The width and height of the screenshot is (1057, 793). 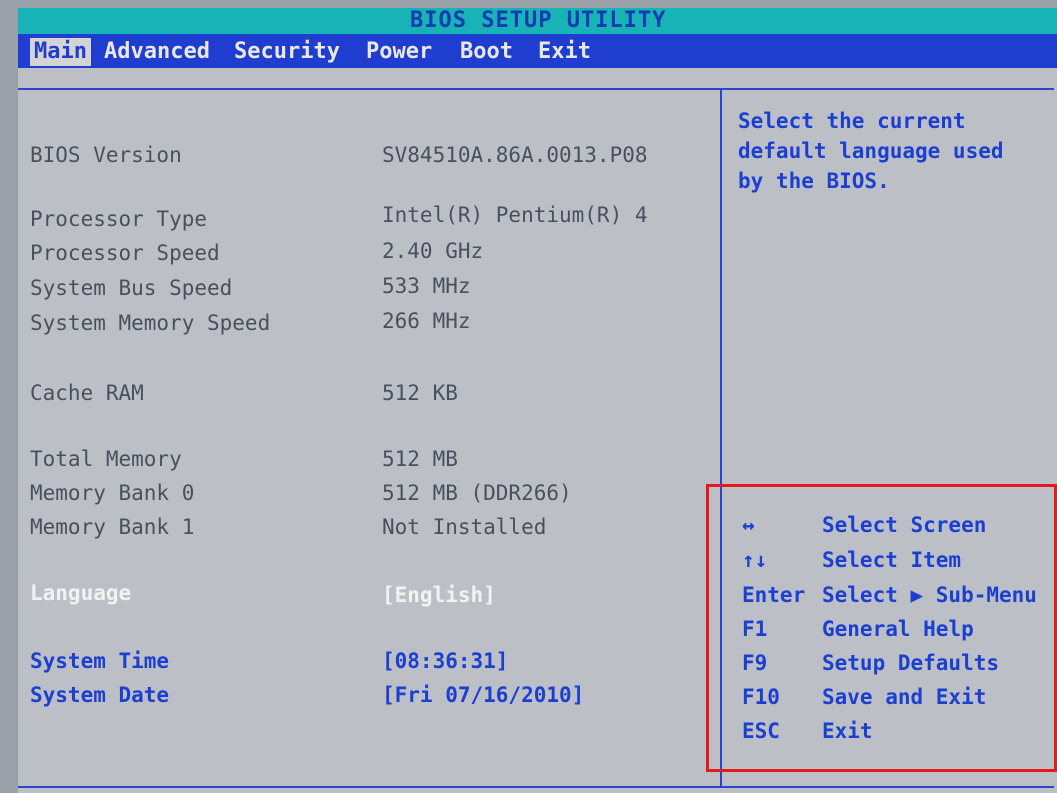 I want to click on key-desc-setup-defaults: Setup Defaults, so click(x=911, y=663).